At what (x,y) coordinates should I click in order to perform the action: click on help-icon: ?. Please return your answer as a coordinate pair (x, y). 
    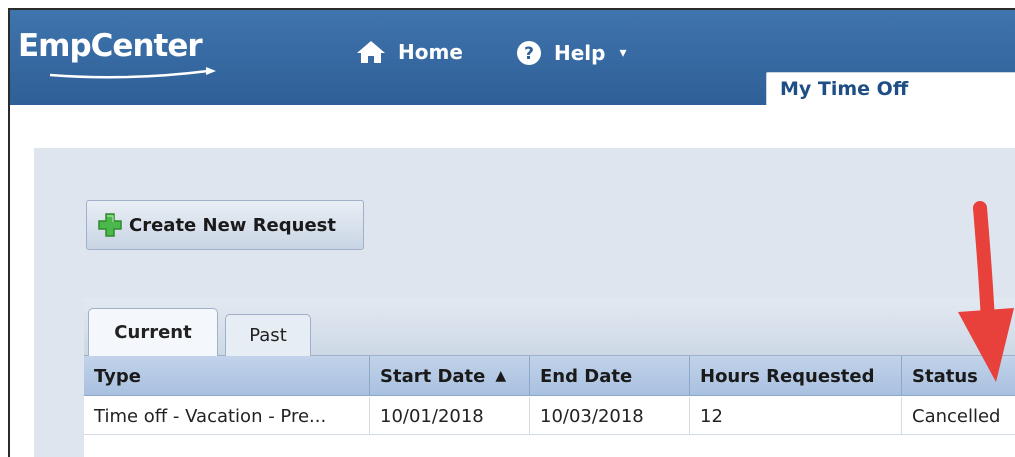
    Looking at the image, I should click on (529, 53).